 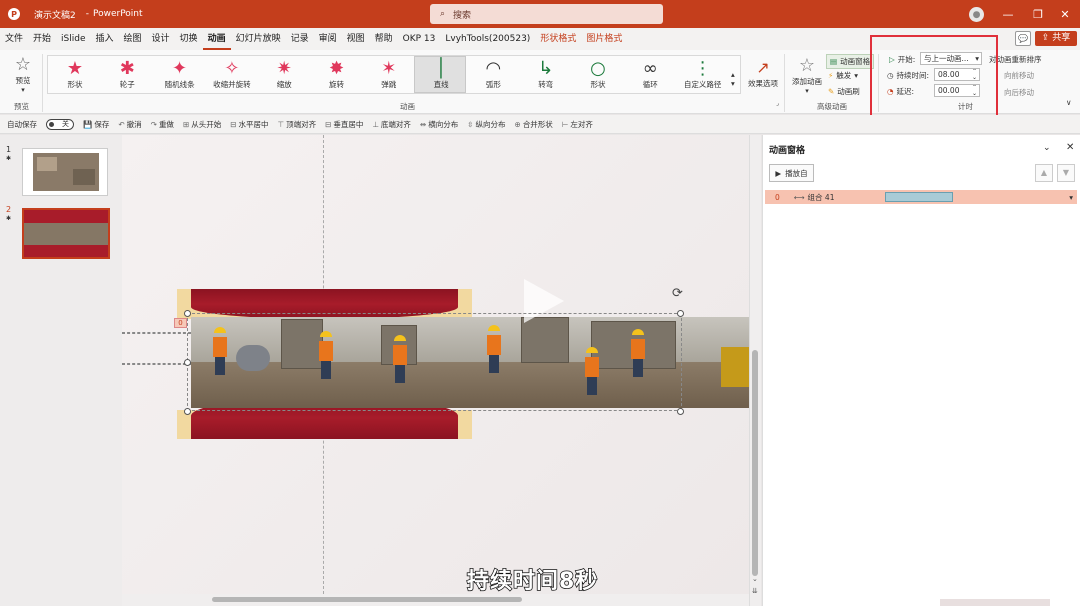 I want to click on preview-button: ☆ 预览 ▾, so click(x=23, y=74).